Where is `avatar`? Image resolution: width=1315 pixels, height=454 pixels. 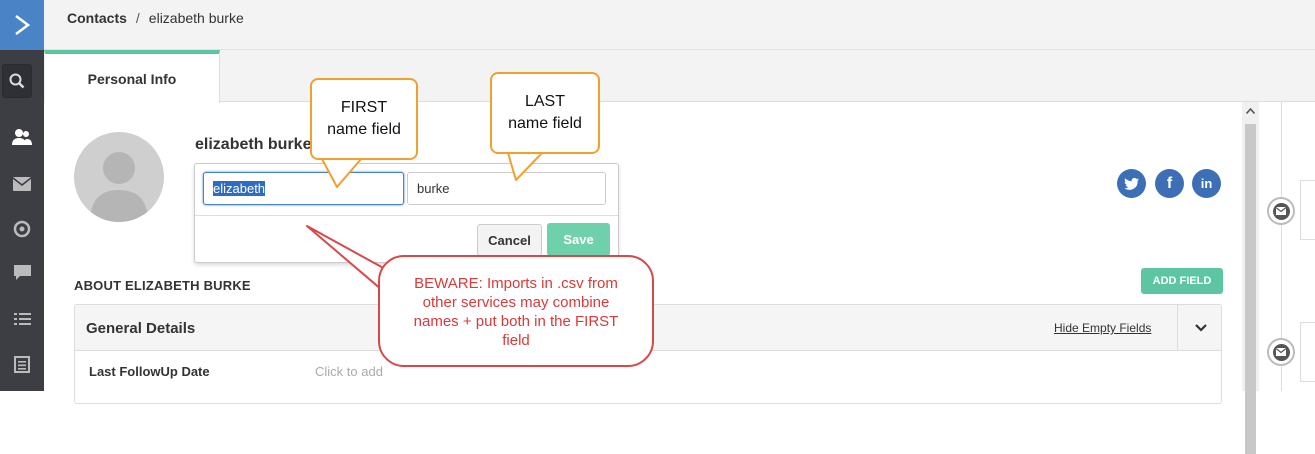
avatar is located at coordinates (119, 177).